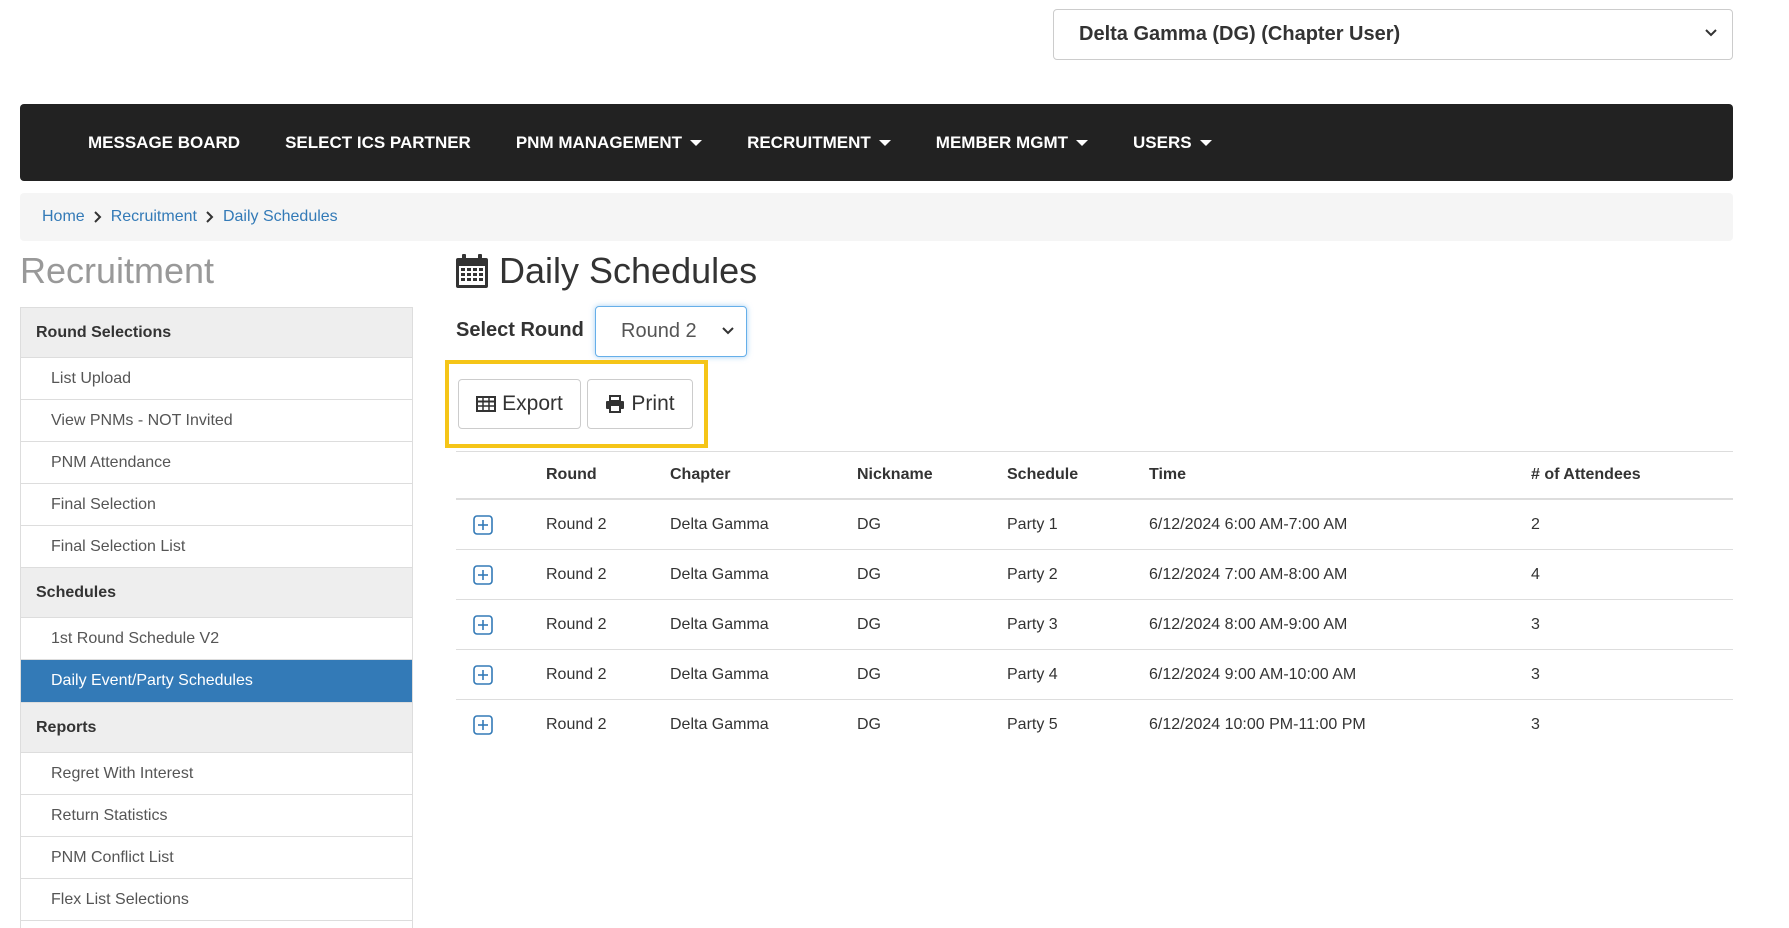 The image size is (1789, 928). Describe the element at coordinates (216, 379) in the screenshot. I see `sidebar-item-list-upload: List Upload` at that location.